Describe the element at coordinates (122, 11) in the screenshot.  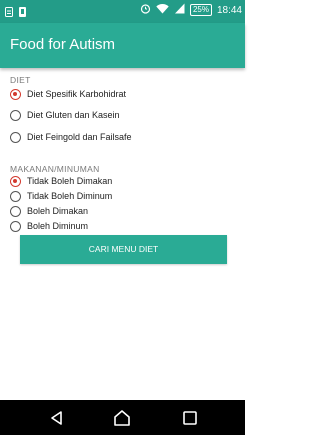
I see `status-bar: 25% 18:44` at that location.